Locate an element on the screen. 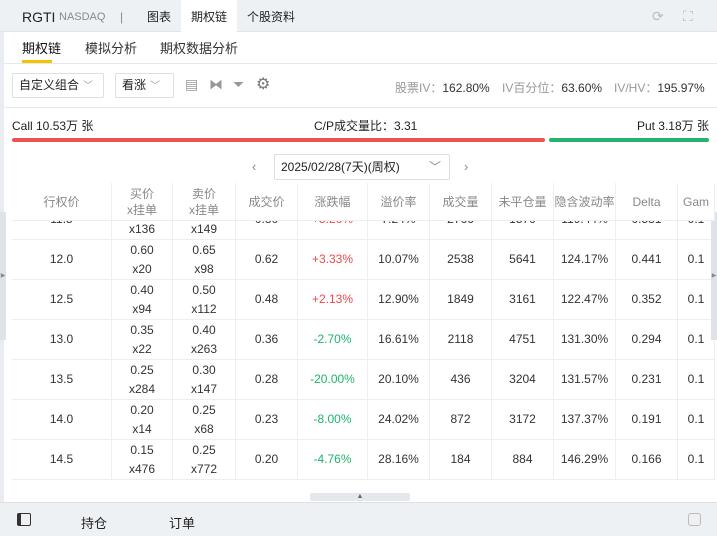 The image size is (717, 536). fullscreen-icon: ⛶ is located at coordinates (688, 16).